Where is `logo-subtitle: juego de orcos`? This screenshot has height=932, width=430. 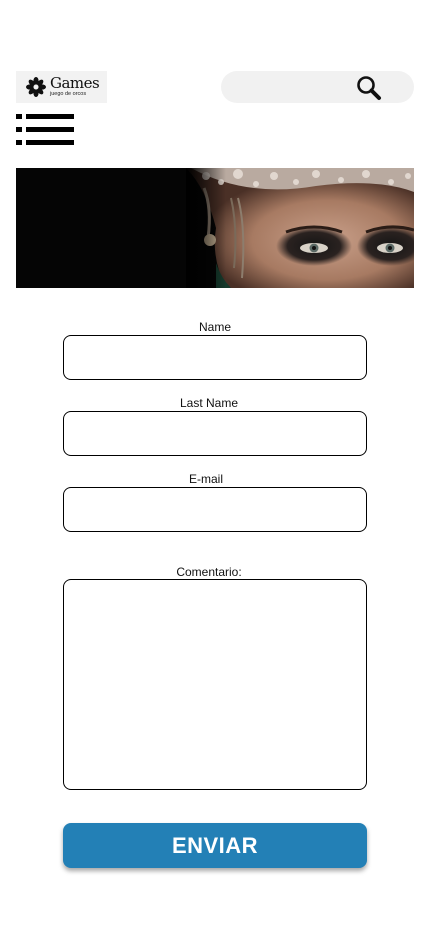 logo-subtitle: juego de orcos is located at coordinates (68, 94).